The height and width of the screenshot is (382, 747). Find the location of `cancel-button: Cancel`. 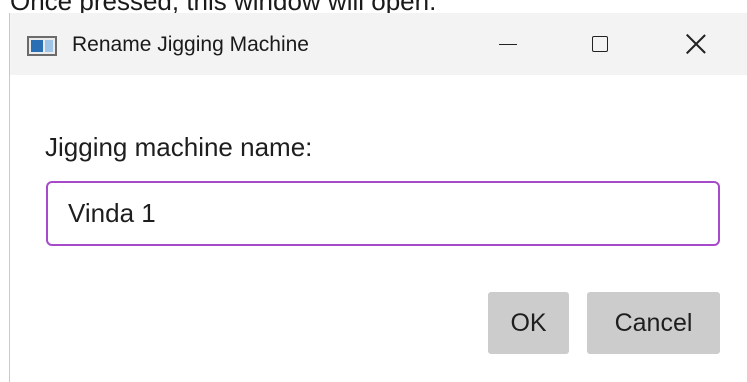

cancel-button: Cancel is located at coordinates (653, 323).